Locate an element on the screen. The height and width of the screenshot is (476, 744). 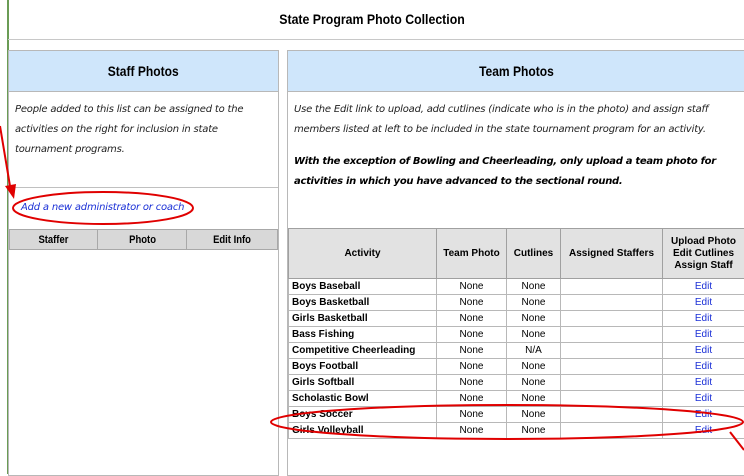
team-photos-heading: Team Photos is located at coordinates (516, 71).